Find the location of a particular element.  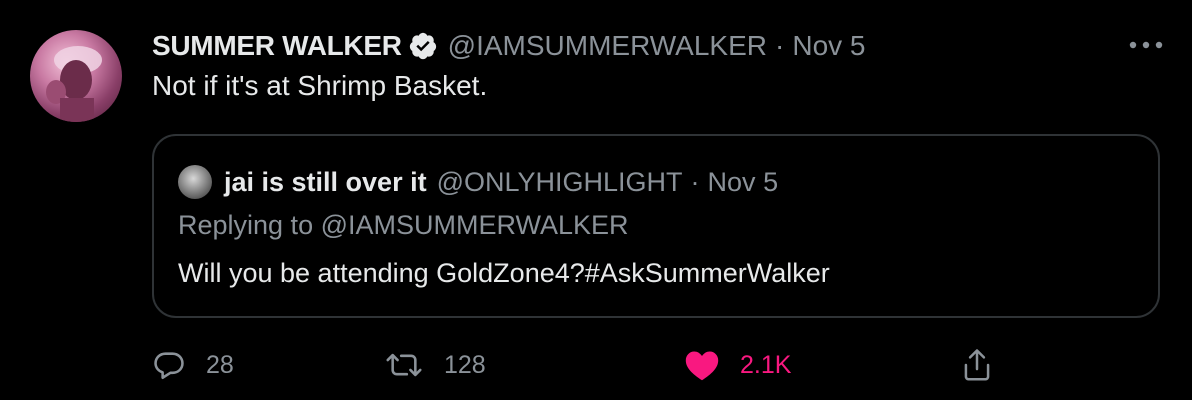

action-bar: 28 128 2.1K is located at coordinates (582, 365).